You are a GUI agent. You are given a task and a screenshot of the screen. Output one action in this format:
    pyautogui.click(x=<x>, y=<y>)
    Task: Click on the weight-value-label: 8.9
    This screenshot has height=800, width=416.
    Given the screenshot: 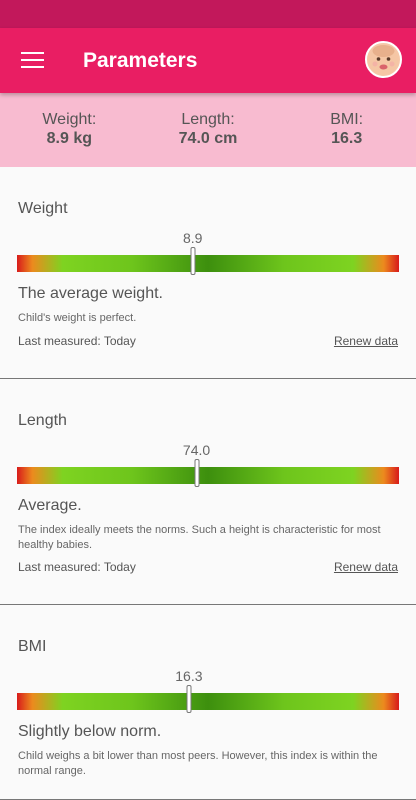 What is the action you would take?
    pyautogui.click(x=192, y=238)
    